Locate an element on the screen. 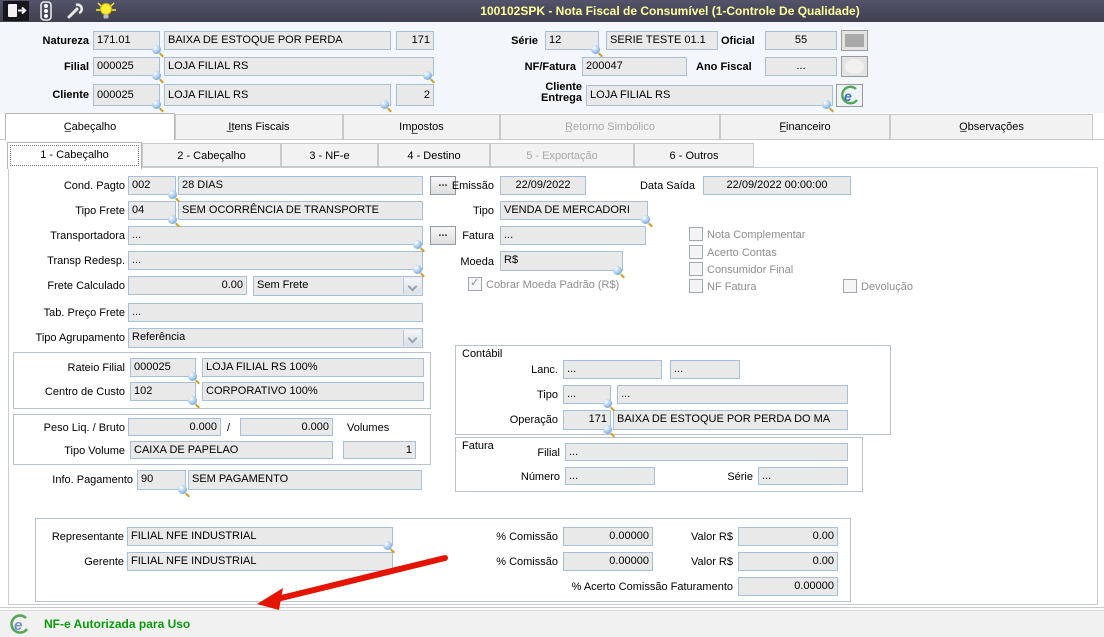 Image resolution: width=1104 pixels, height=637 pixels. tab-financeiro: F̲inanceiro is located at coordinates (805, 126).